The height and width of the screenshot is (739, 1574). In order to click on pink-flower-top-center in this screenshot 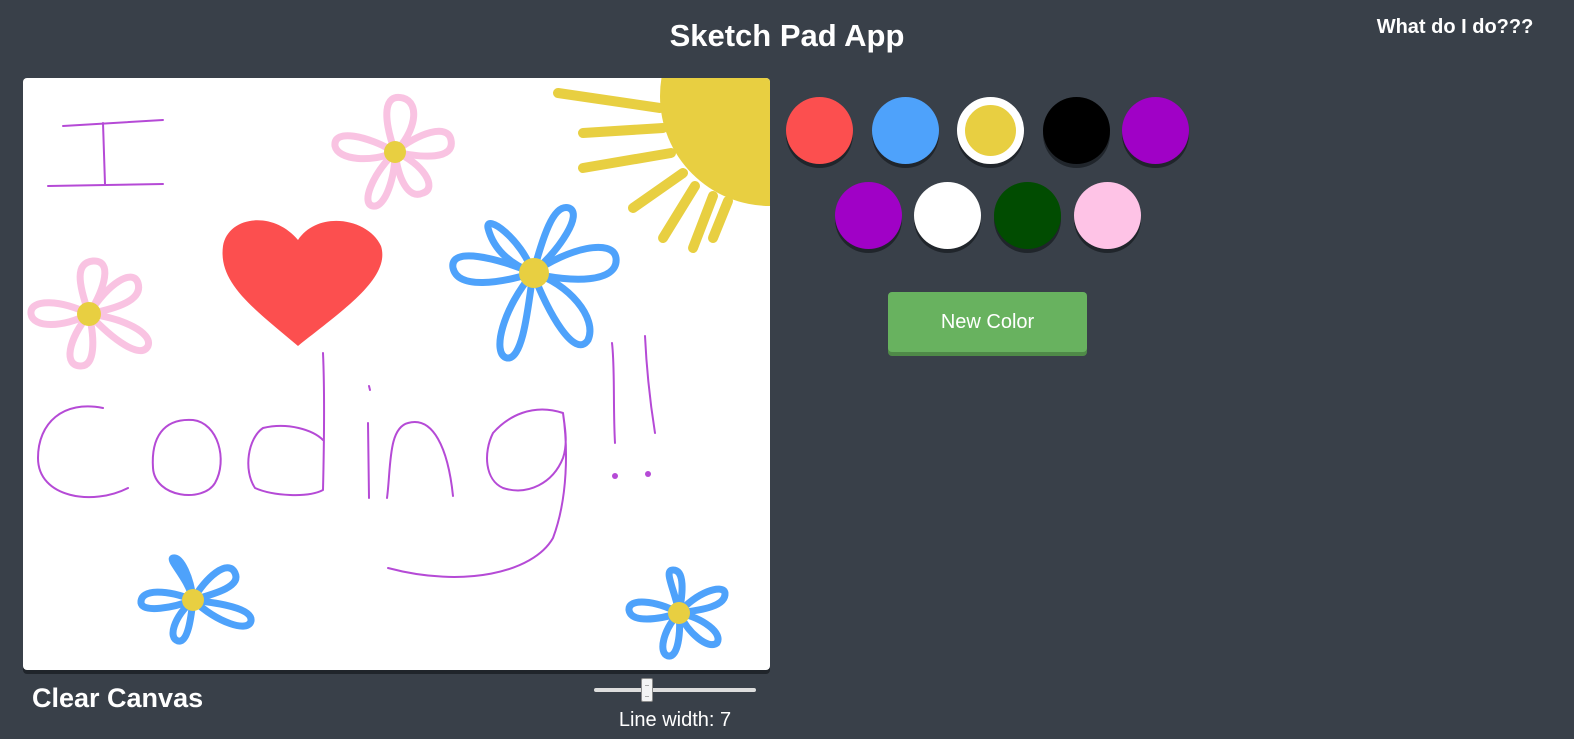, I will do `click(395, 152)`.